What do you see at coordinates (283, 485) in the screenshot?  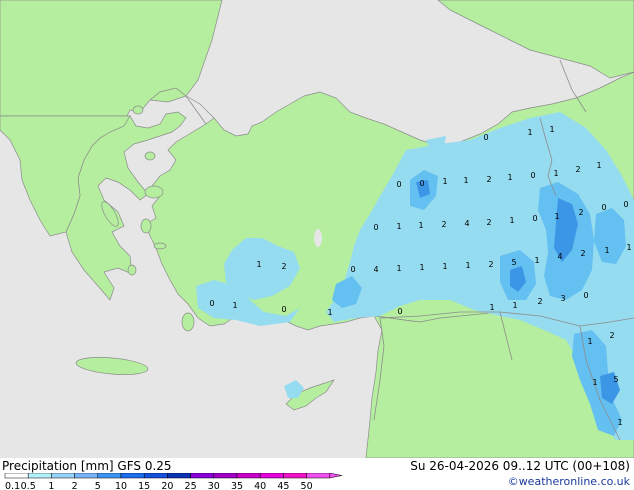 I see `legend-level-label: 45` at bounding box center [283, 485].